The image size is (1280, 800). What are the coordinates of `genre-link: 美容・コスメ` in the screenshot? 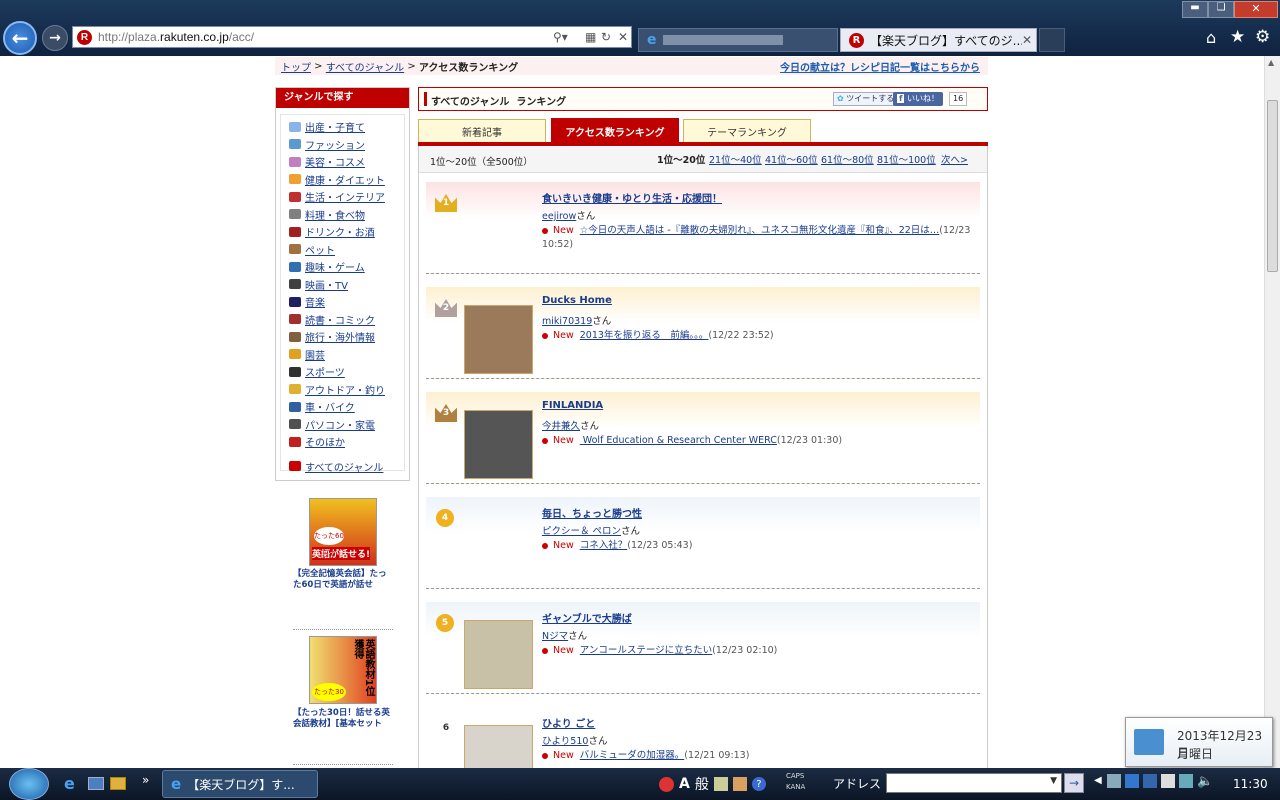 It's located at (335, 161).